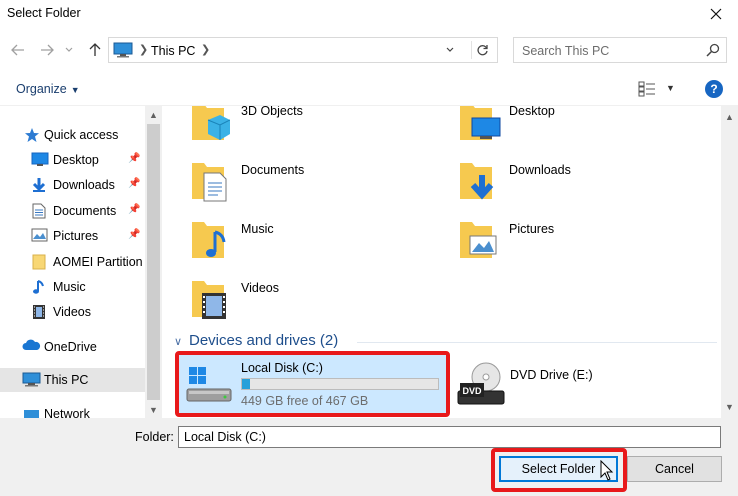 The image size is (738, 496). Describe the element at coordinates (292, 131) in the screenshot. I see `folder-3d-objects: 3D Objects` at that location.